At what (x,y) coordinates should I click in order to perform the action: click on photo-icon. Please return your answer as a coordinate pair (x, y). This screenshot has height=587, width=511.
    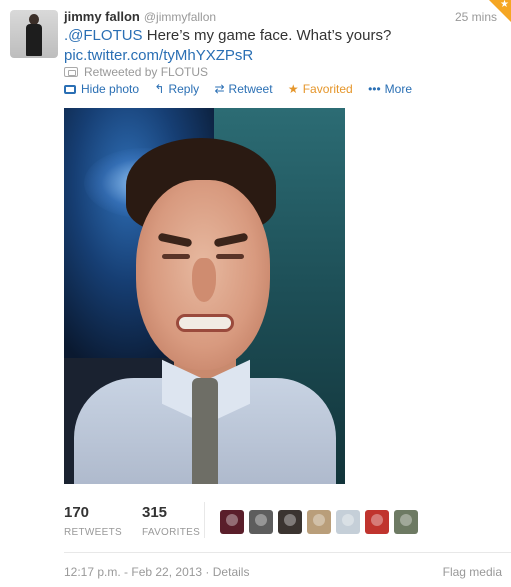
    Looking at the image, I should click on (70, 89).